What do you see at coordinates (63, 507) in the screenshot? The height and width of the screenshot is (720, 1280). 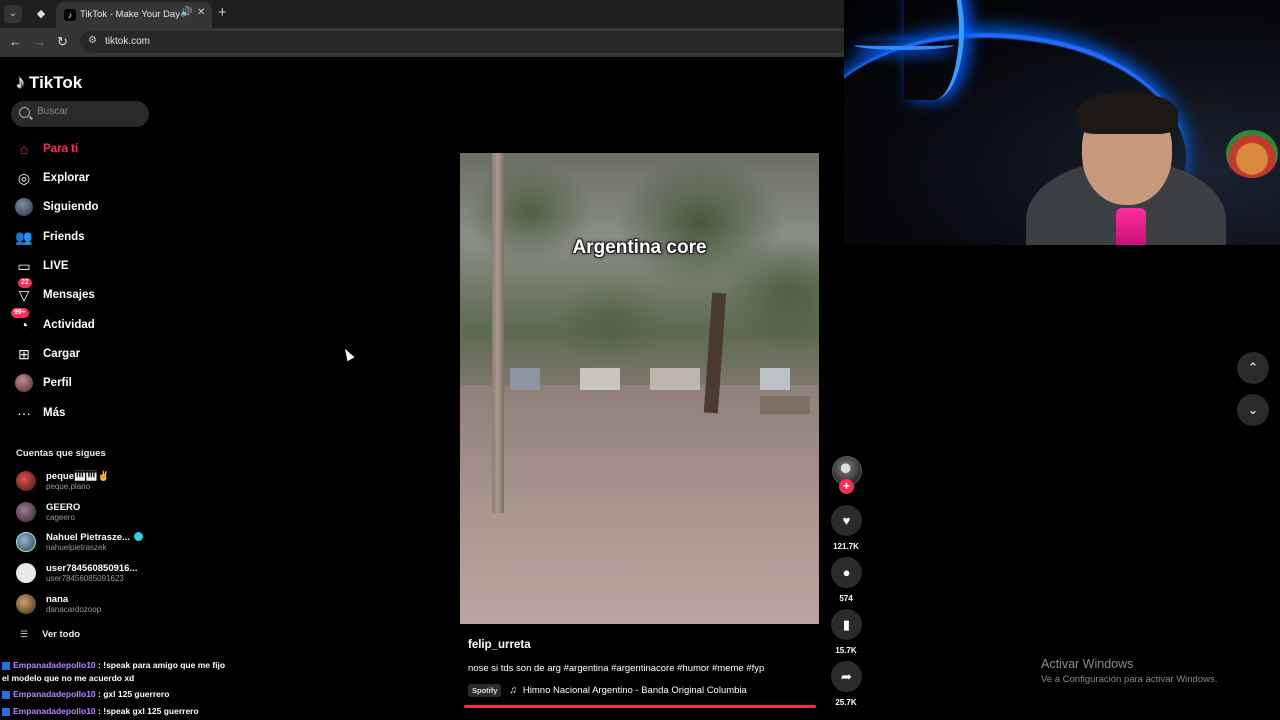 I see `account-name: GEERO` at bounding box center [63, 507].